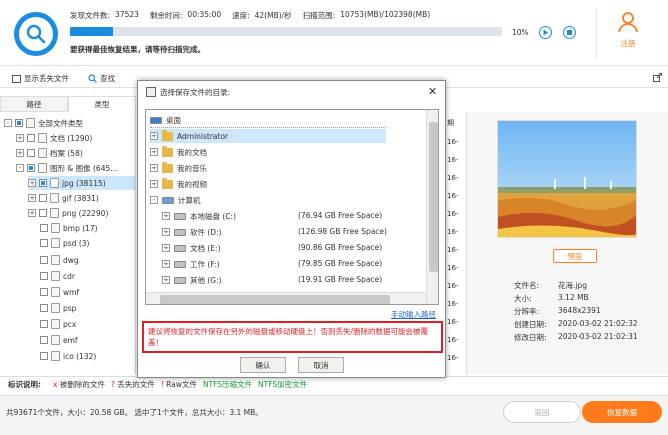 This screenshot has height=435, width=668. Describe the element at coordinates (167, 135) in the screenshot. I see `user-folder-icon` at that location.